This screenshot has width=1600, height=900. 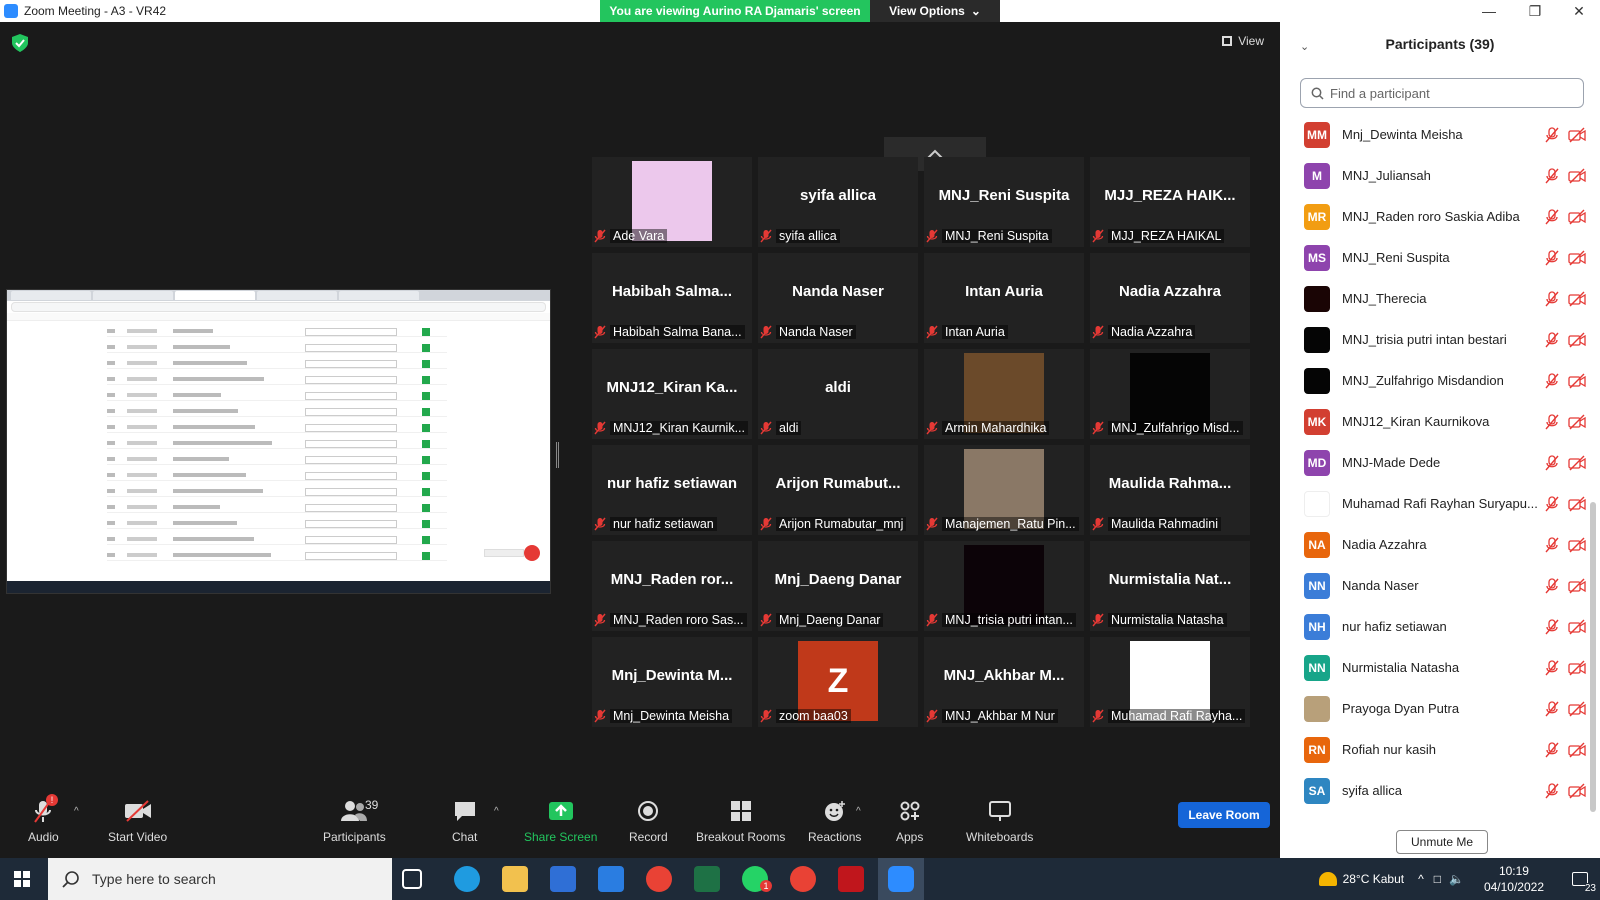 What do you see at coordinates (464, 820) in the screenshot?
I see `chat-button: Chat` at bounding box center [464, 820].